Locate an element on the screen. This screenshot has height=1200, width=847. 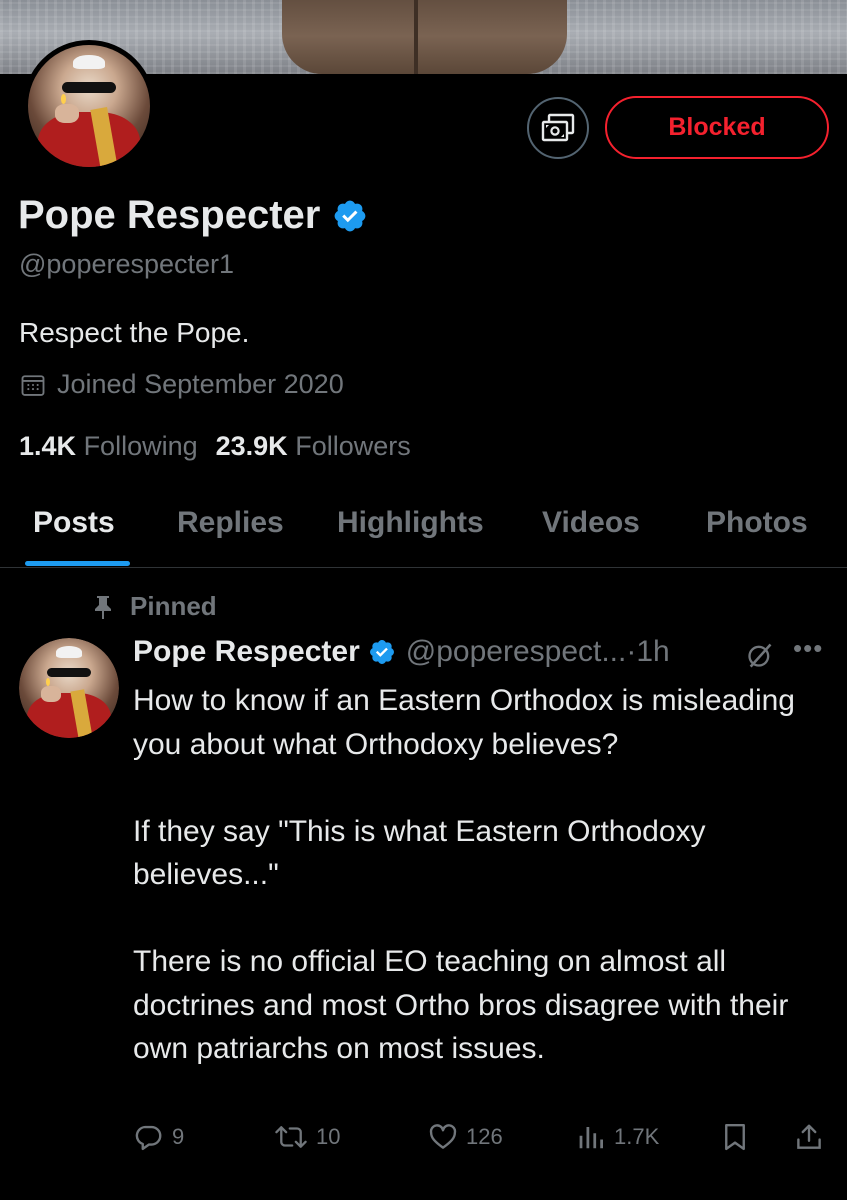
following-link: 1.4K Following is located at coordinates (108, 446).